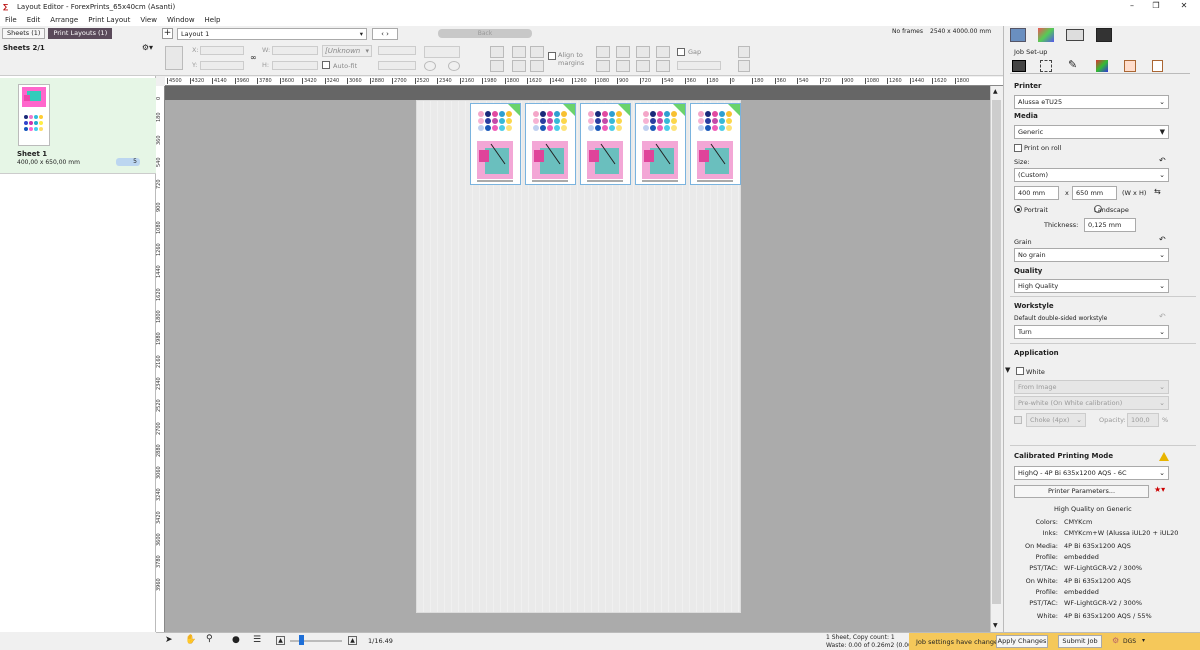 Image resolution: width=1200 pixels, height=650 pixels. What do you see at coordinates (257, 640) in the screenshot?
I see `settings-sliders-icon: ☰` at bounding box center [257, 640].